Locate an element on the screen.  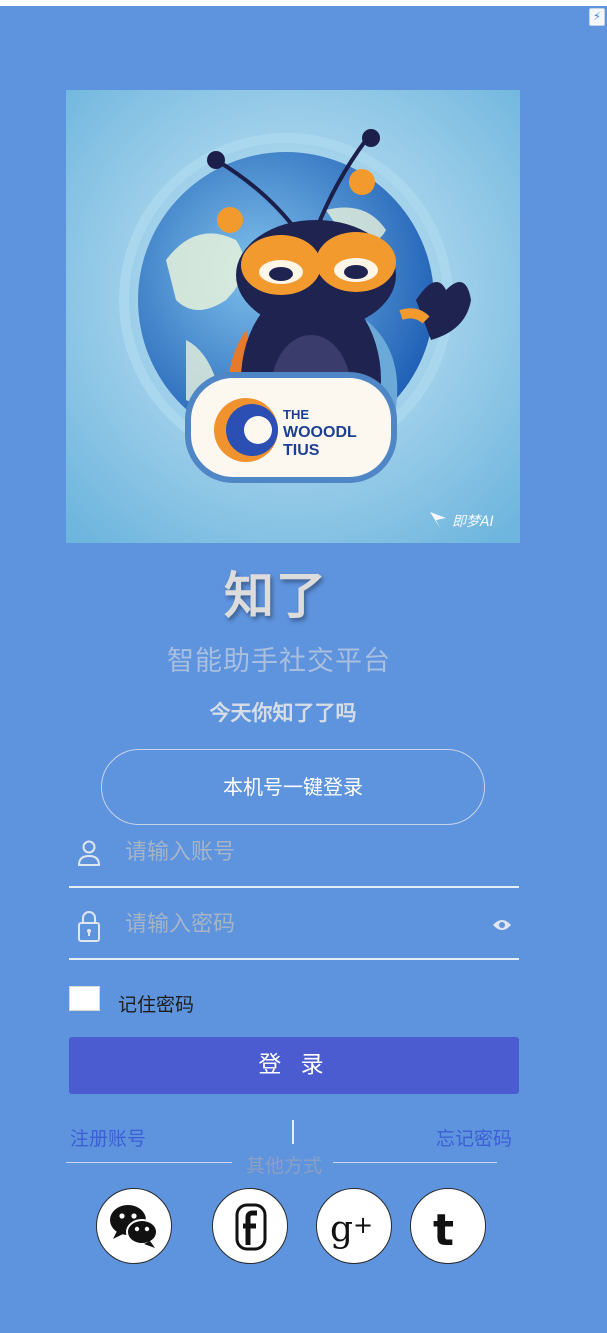
watermark-text: 即梦AI is located at coordinates (473, 522).